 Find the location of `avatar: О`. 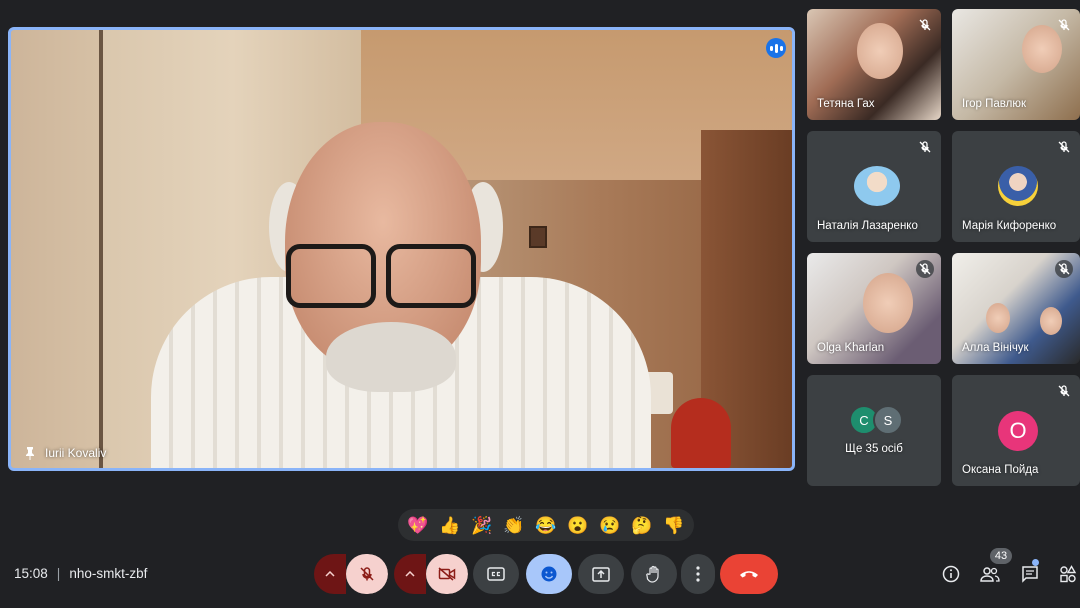

avatar: О is located at coordinates (1018, 431).